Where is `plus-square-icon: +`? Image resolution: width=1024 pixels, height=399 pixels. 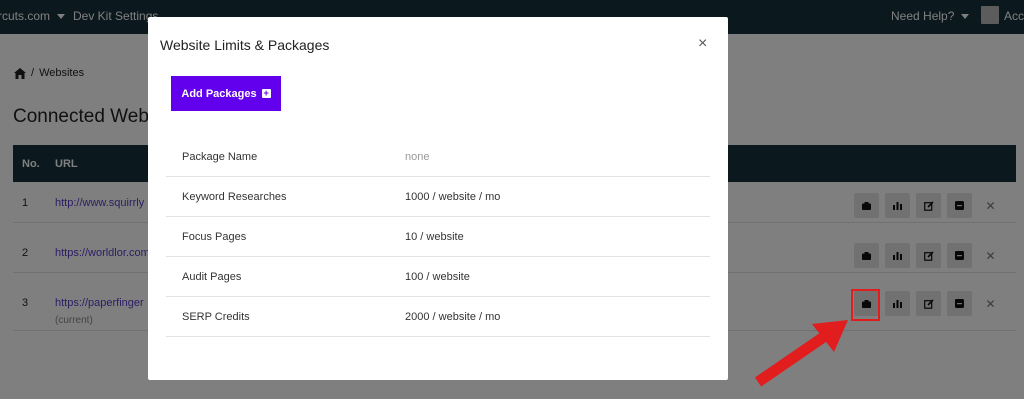 plus-square-icon: + is located at coordinates (266, 93).